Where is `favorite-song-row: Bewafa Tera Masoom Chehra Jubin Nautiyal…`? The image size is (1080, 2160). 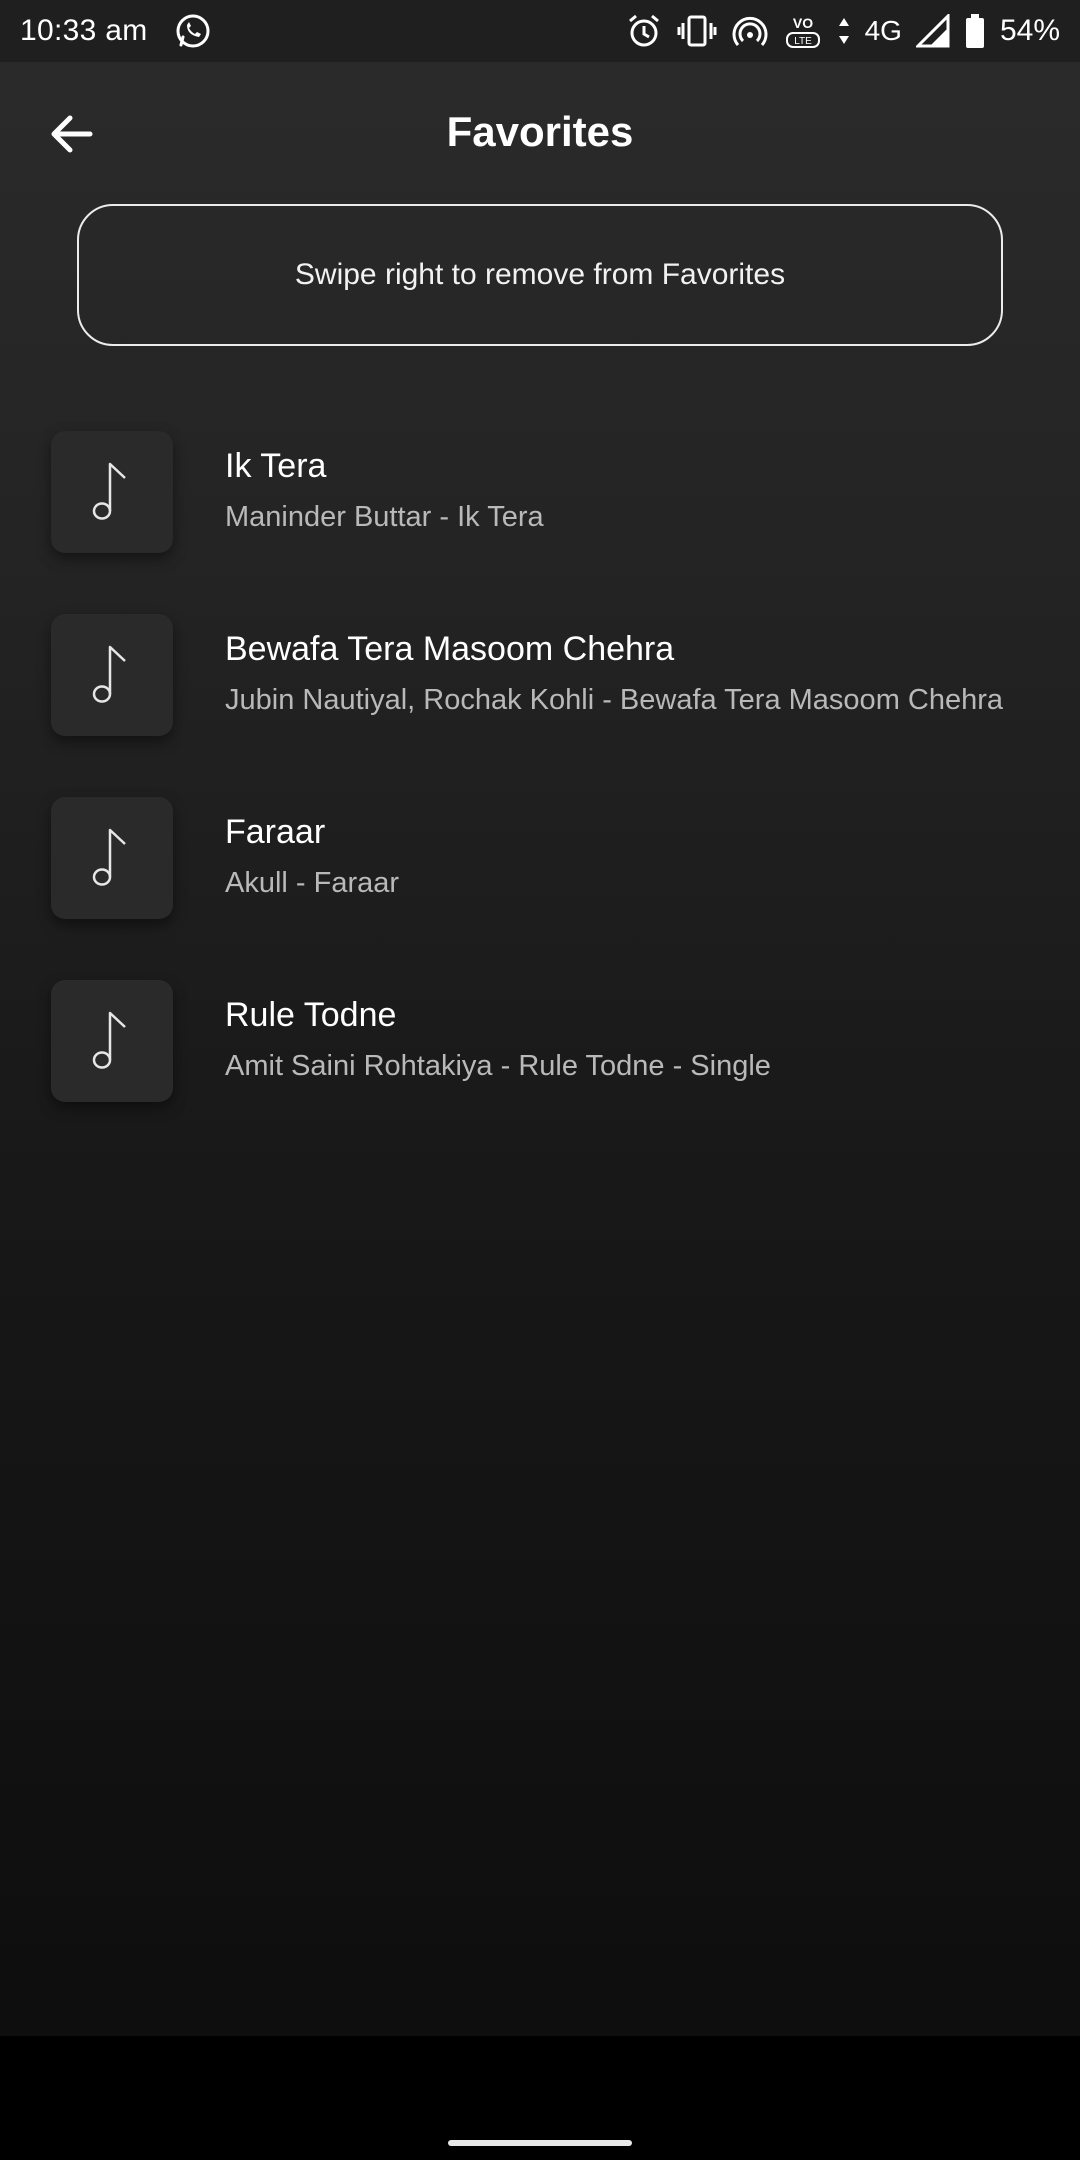
favorite-song-row: Bewafa Tera Masoom Chehra Jubin Nautiyal… is located at coordinates (540, 699).